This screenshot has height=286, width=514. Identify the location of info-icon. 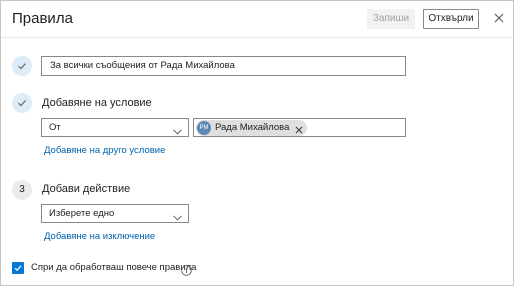
(186, 269).